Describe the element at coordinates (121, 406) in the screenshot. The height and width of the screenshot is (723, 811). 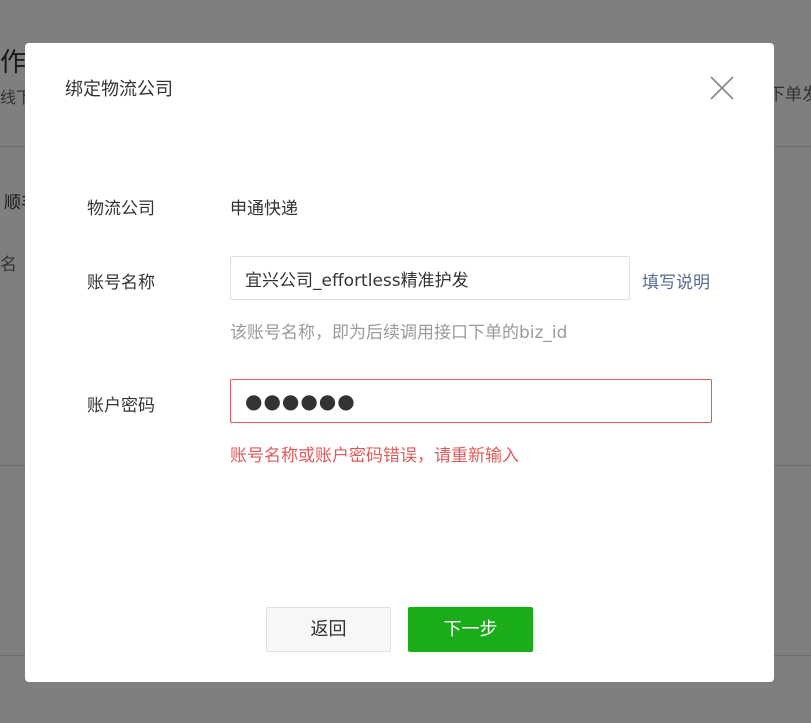
I see `password-label: 账户密码` at that location.